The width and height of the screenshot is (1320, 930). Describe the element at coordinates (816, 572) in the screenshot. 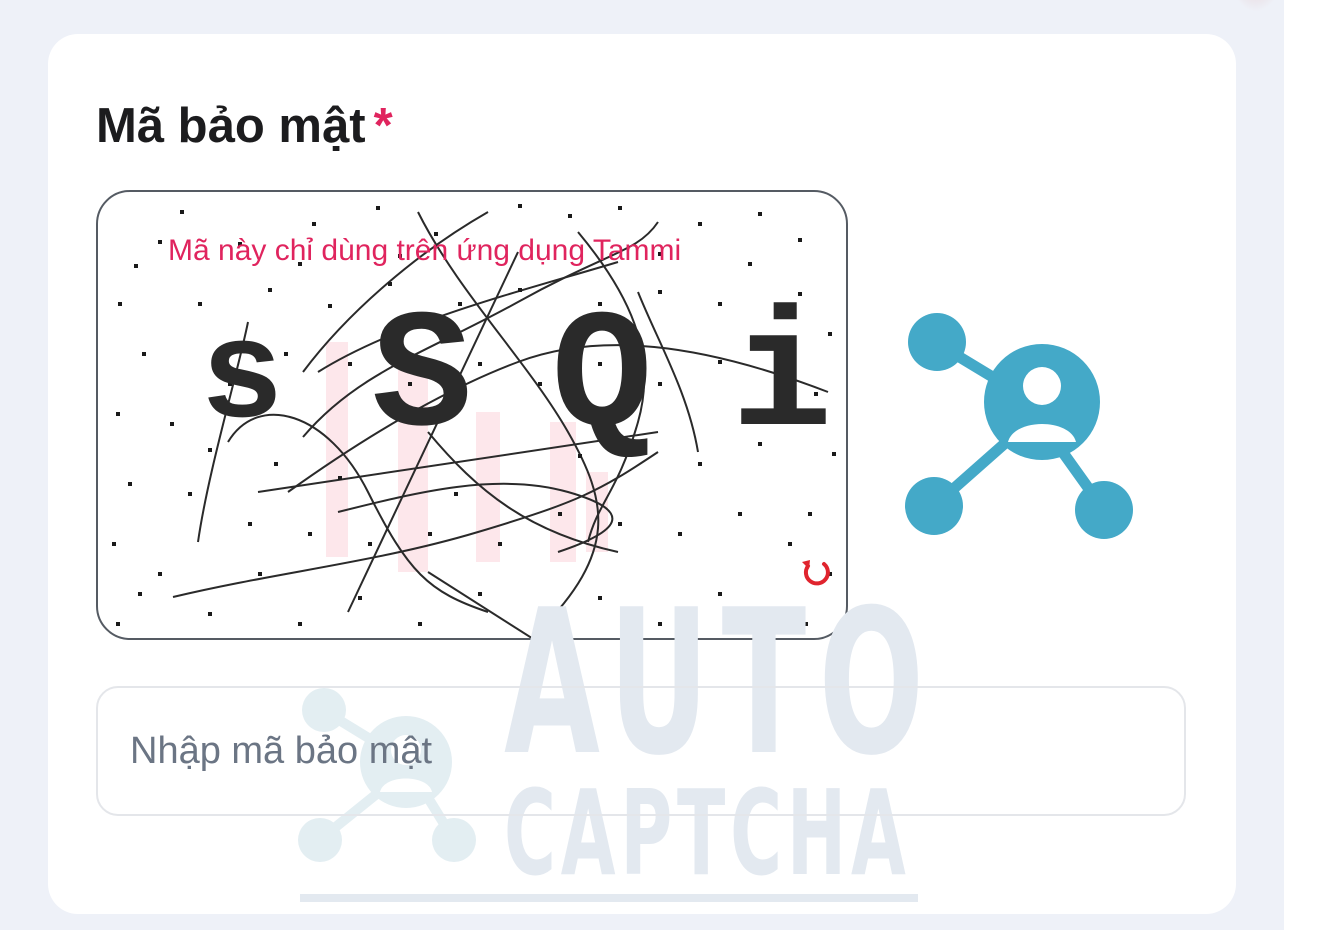

I see `refresh-icon` at that location.